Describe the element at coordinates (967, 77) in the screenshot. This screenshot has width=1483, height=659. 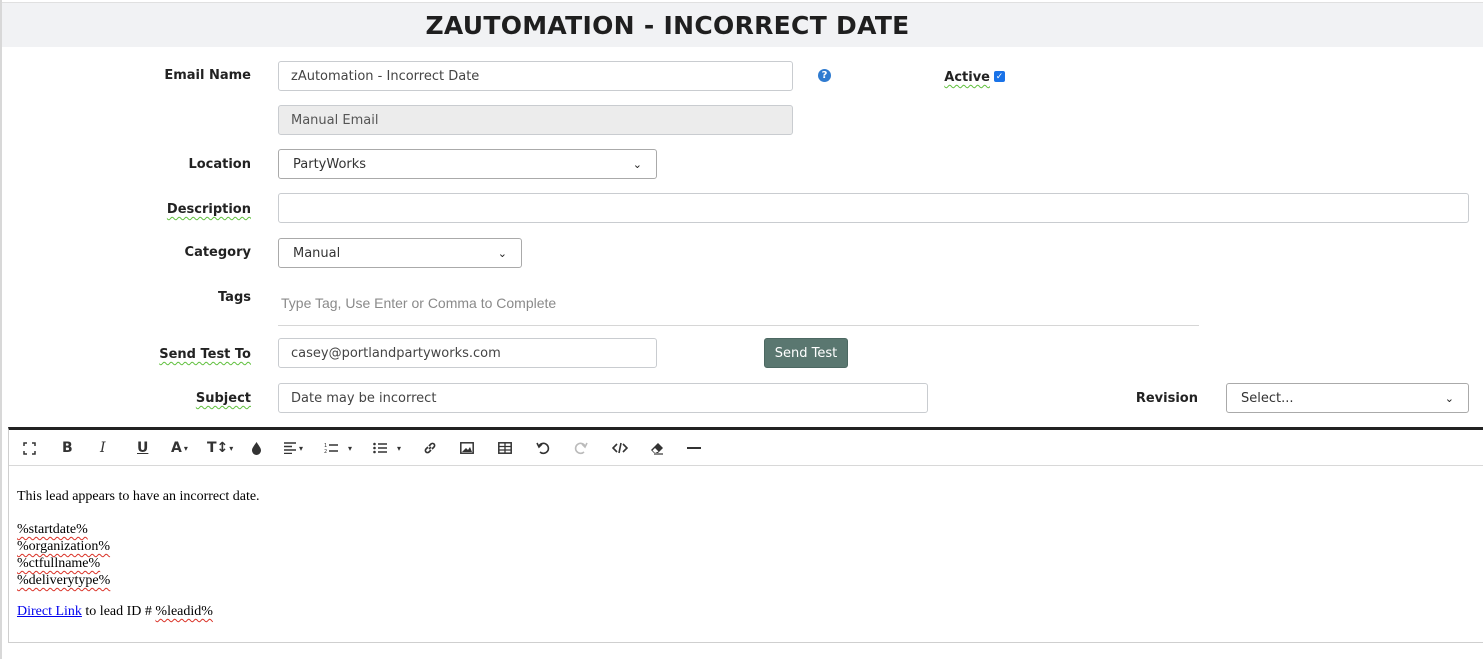
I see `active-label: Active` at that location.